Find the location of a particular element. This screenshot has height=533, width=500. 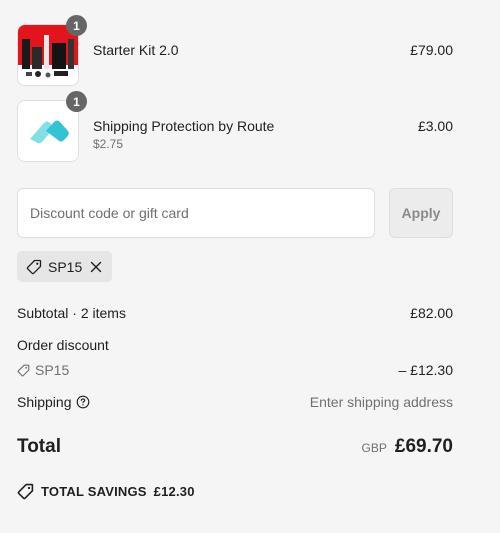

close-icon is located at coordinates (96, 266).